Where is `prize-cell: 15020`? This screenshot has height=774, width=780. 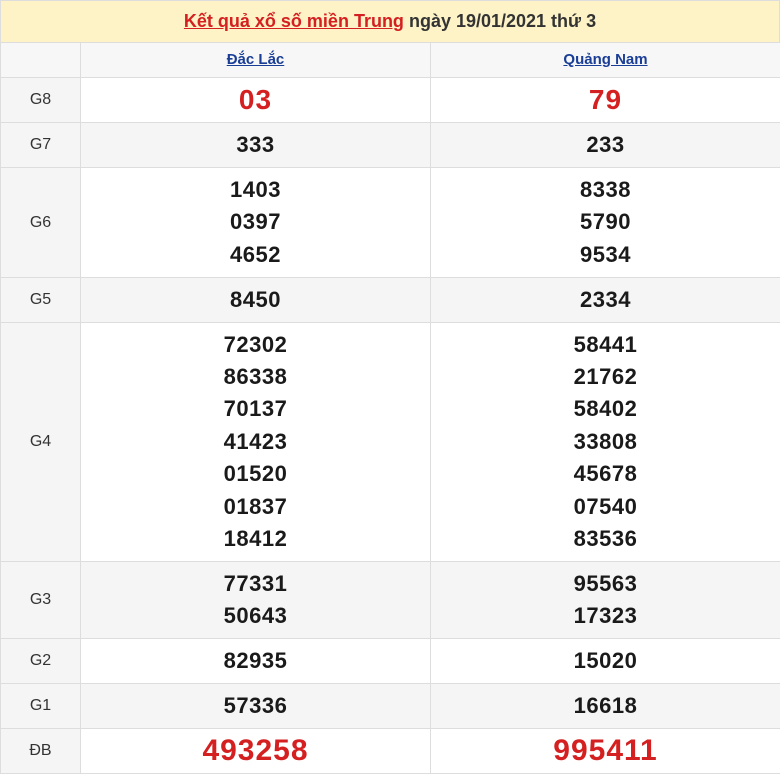 prize-cell: 15020 is located at coordinates (605, 661).